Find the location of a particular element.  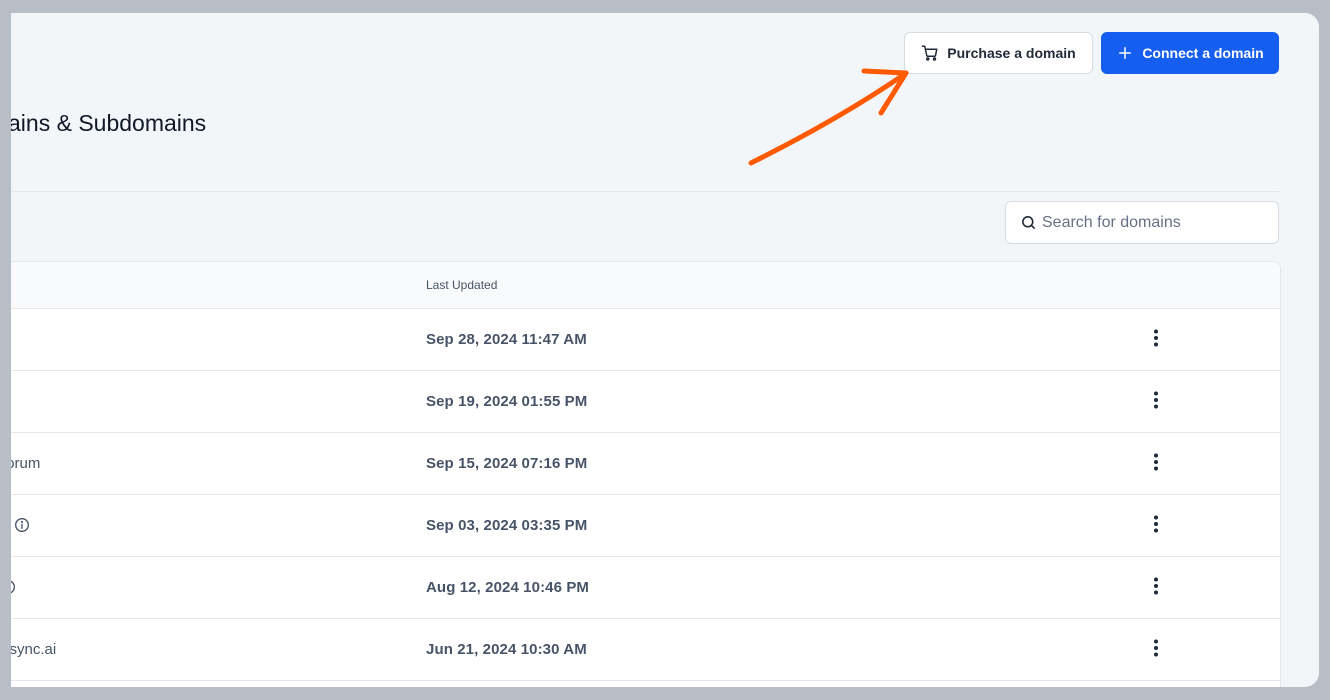

search-input is located at coordinates (1152, 222).